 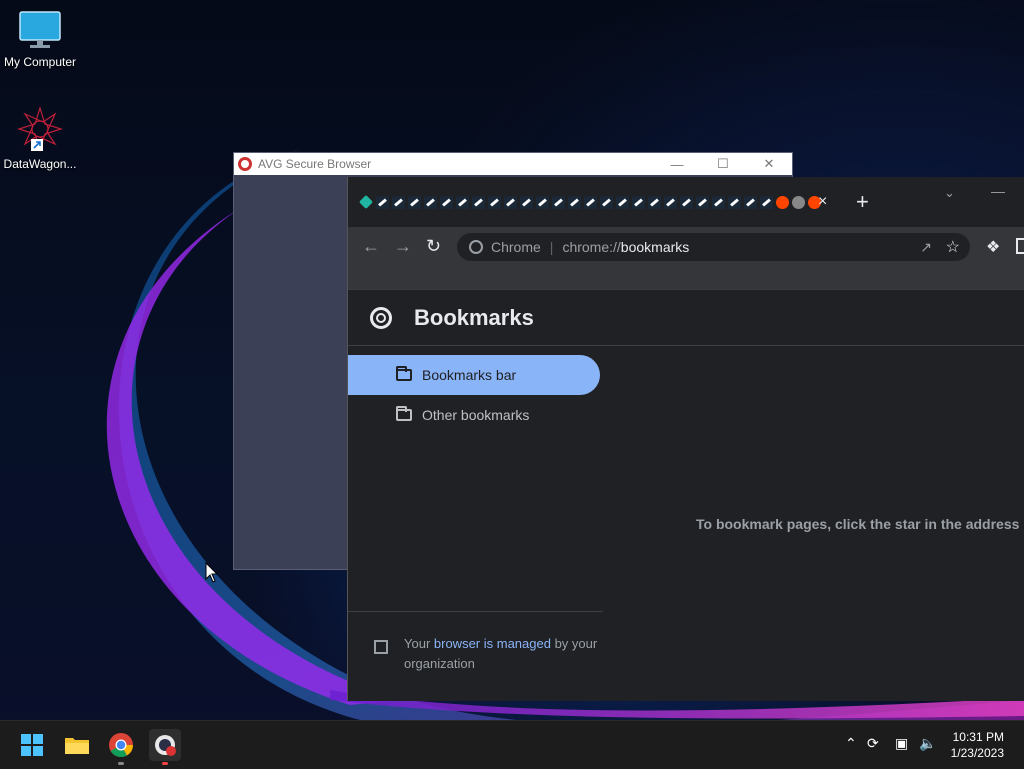 I want to click on chrome-logo-icon, so click(x=381, y=317).